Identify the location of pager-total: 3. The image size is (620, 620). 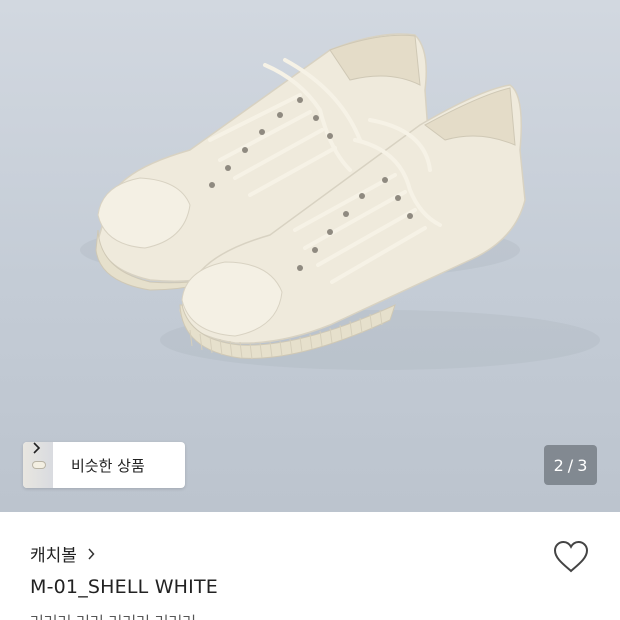
(582, 465).